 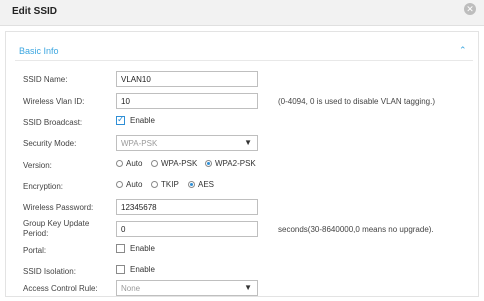 What do you see at coordinates (54, 101) in the screenshot?
I see `vlan-id-label: Wireless Vlan ID:` at bounding box center [54, 101].